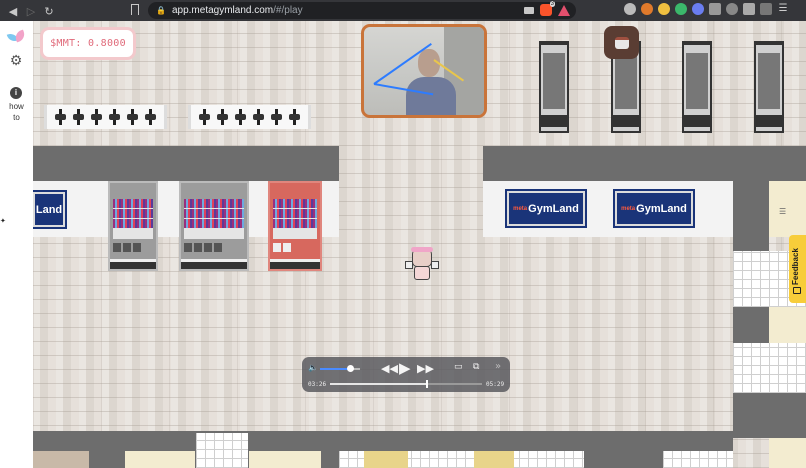 The image size is (806, 468). I want to click on brand-banner: Land, so click(49, 209).